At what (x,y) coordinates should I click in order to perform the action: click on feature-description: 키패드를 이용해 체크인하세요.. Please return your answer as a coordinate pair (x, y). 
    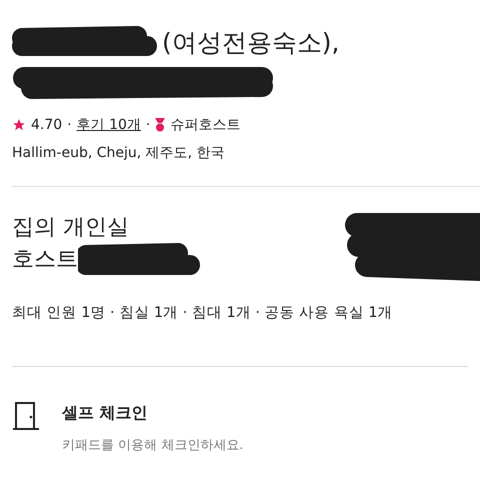
    Looking at the image, I should click on (153, 445).